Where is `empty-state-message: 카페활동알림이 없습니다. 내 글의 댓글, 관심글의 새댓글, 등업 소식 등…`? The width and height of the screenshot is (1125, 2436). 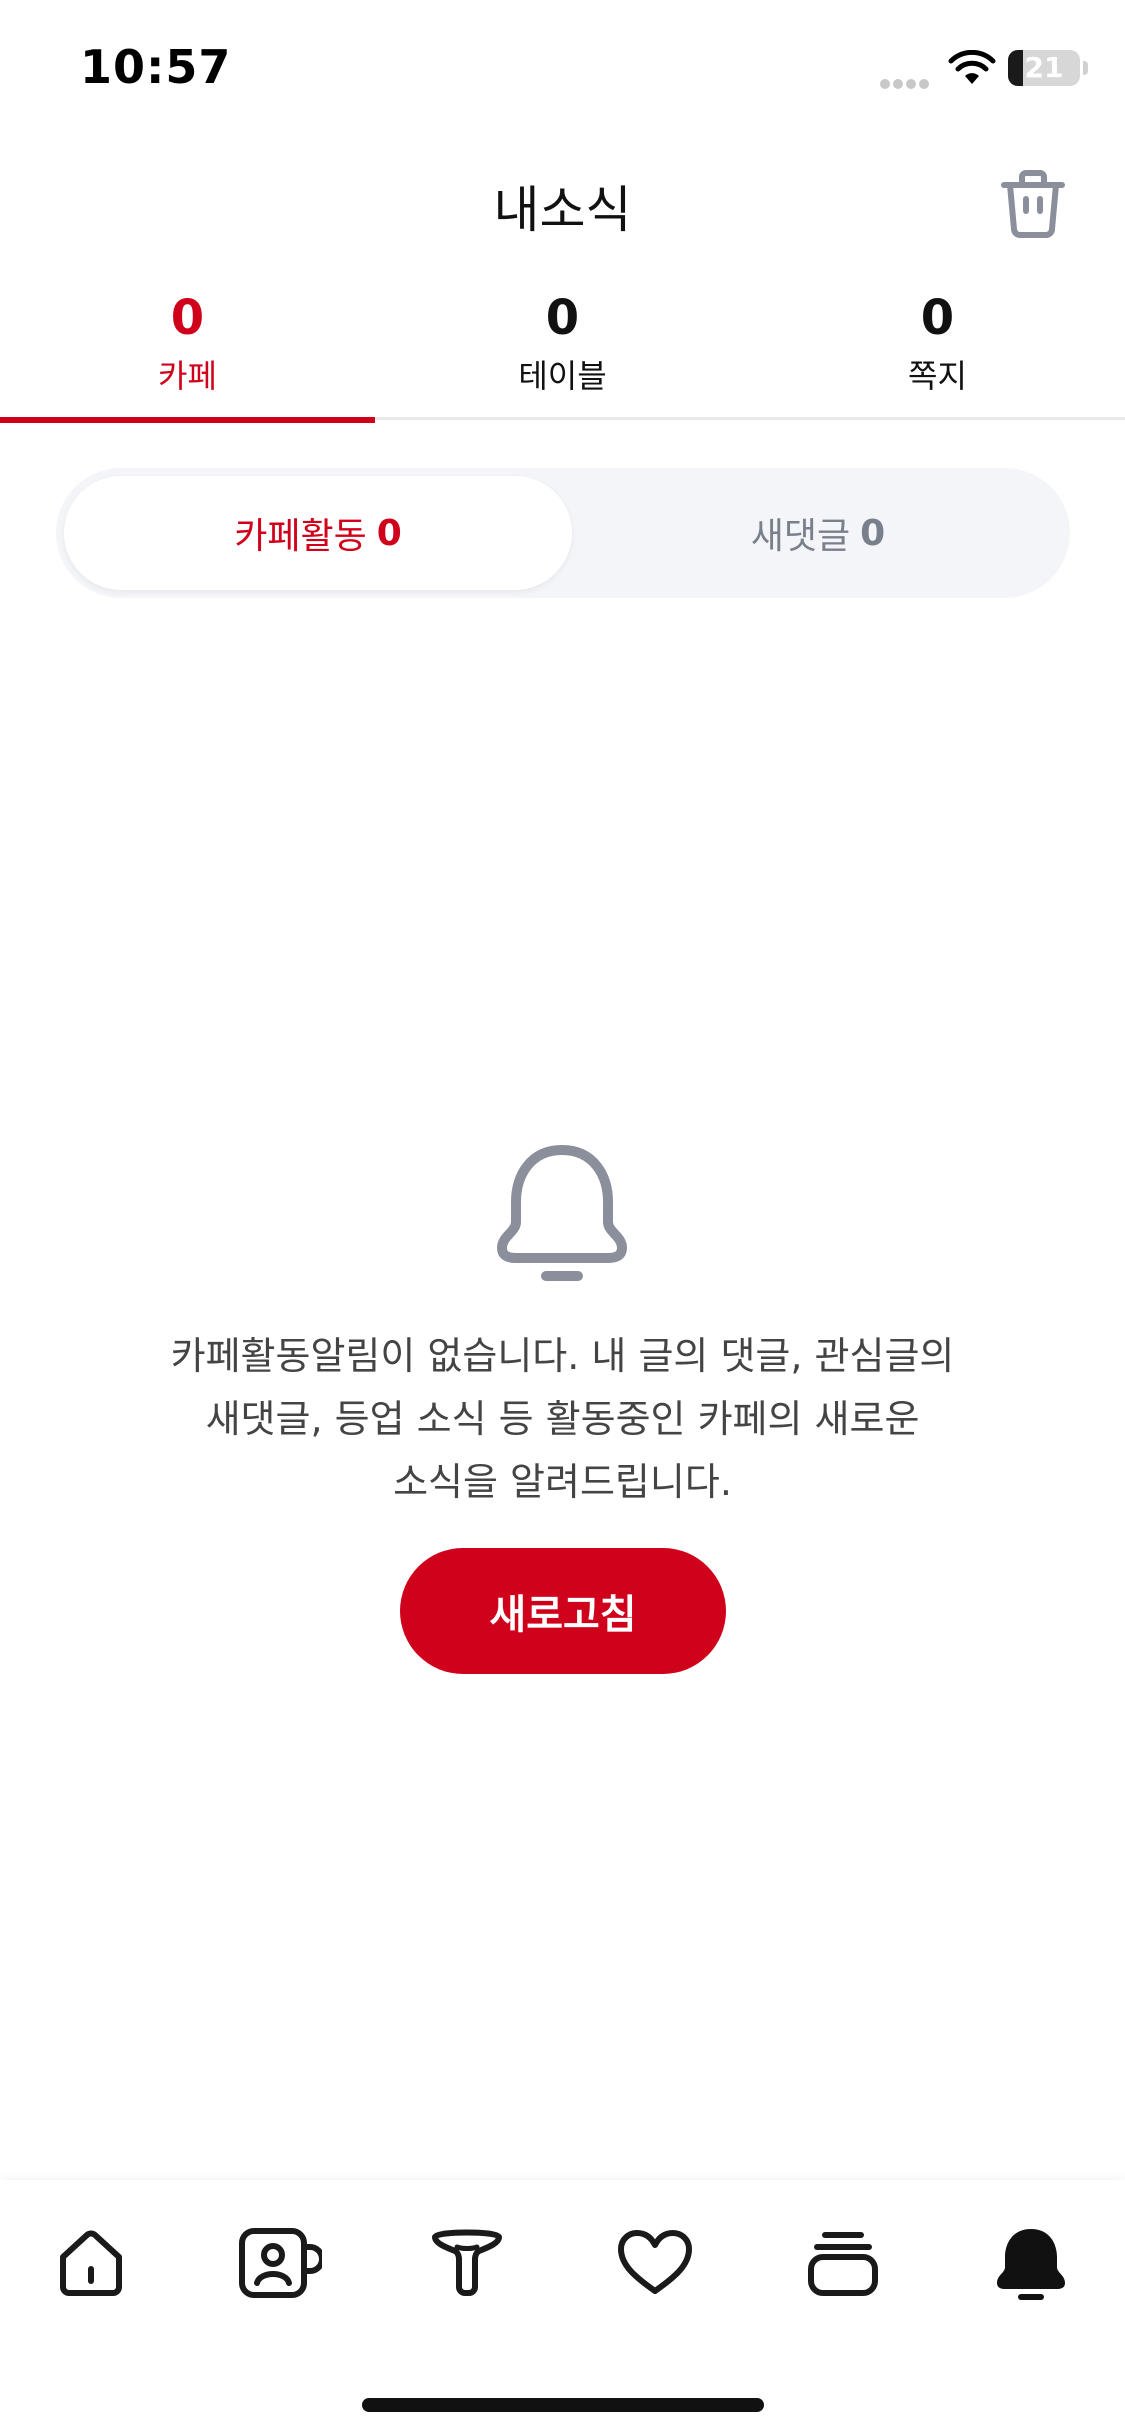 empty-state-message: 카페활동알림이 없습니다. 내 글의 댓글, 관심글의 새댓글, 등업 소식 등… is located at coordinates (562, 1419).